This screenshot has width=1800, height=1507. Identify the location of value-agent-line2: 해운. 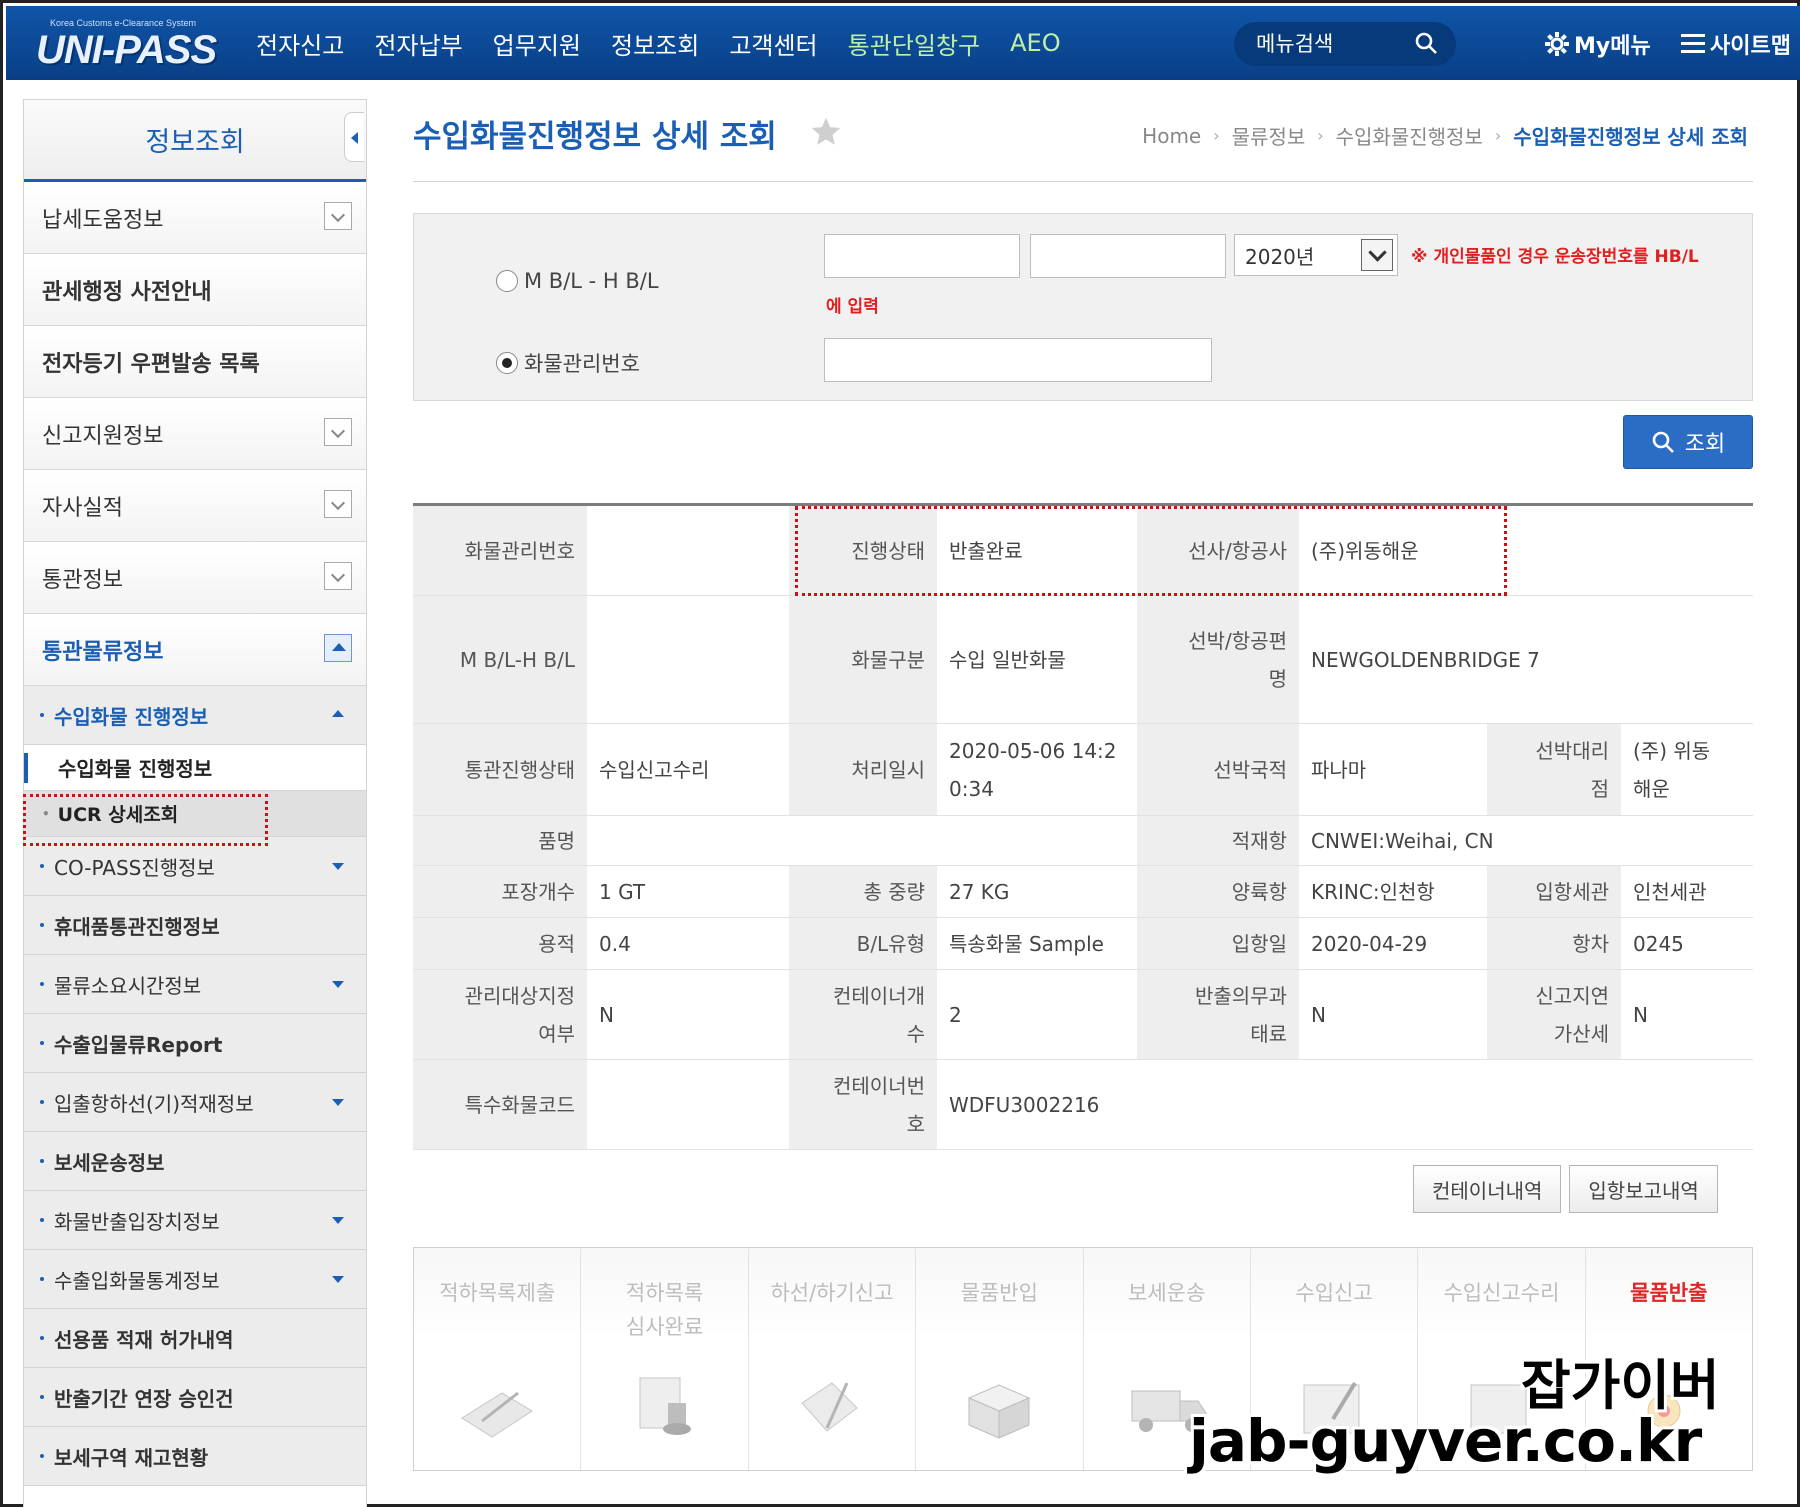
(1651, 788).